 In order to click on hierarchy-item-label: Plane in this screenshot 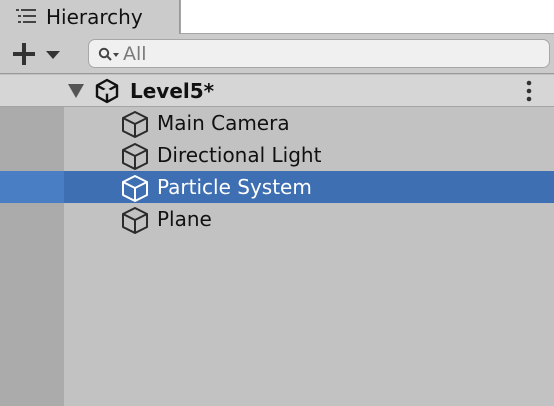, I will do `click(184, 219)`.